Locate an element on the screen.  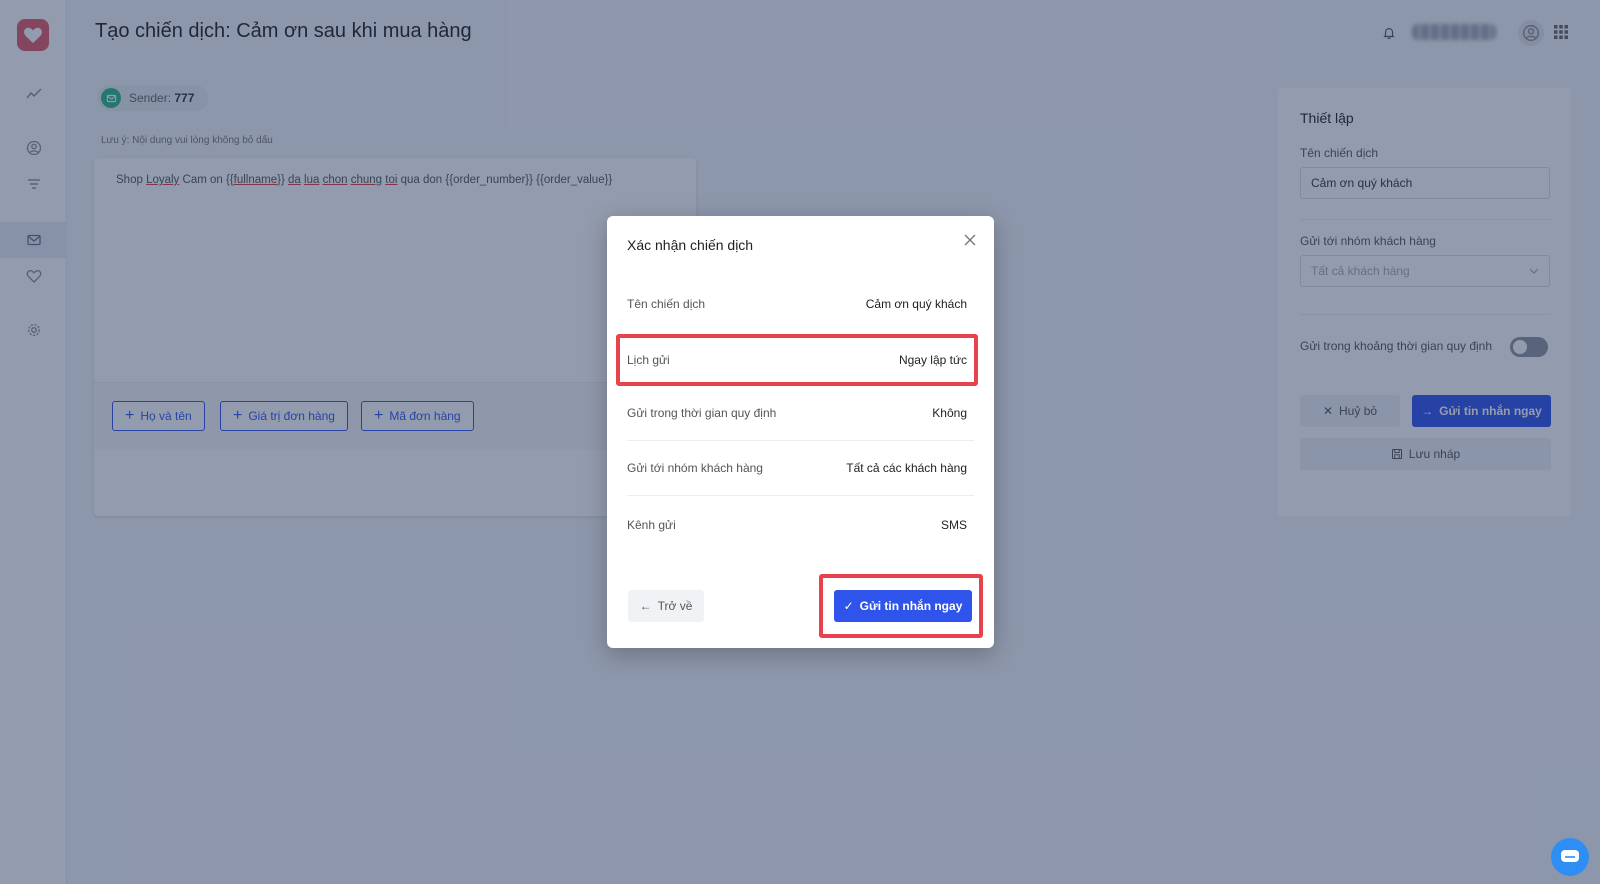
row-value: Tất cả các khách hàng is located at coordinates (906, 468).